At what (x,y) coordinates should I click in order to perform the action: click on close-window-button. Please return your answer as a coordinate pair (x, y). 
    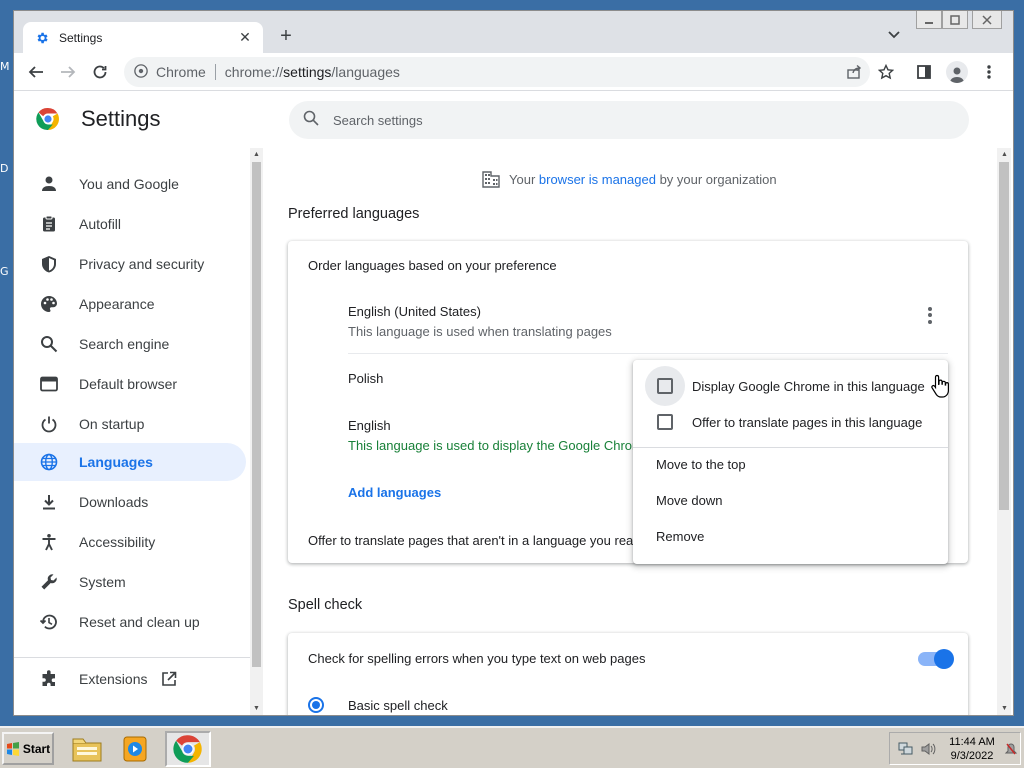
    Looking at the image, I should click on (987, 20).